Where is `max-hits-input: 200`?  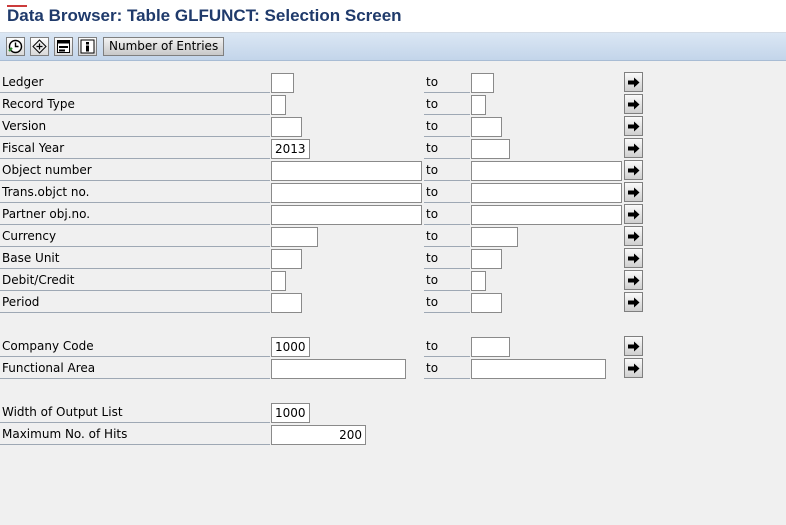 max-hits-input: 200 is located at coordinates (318, 435).